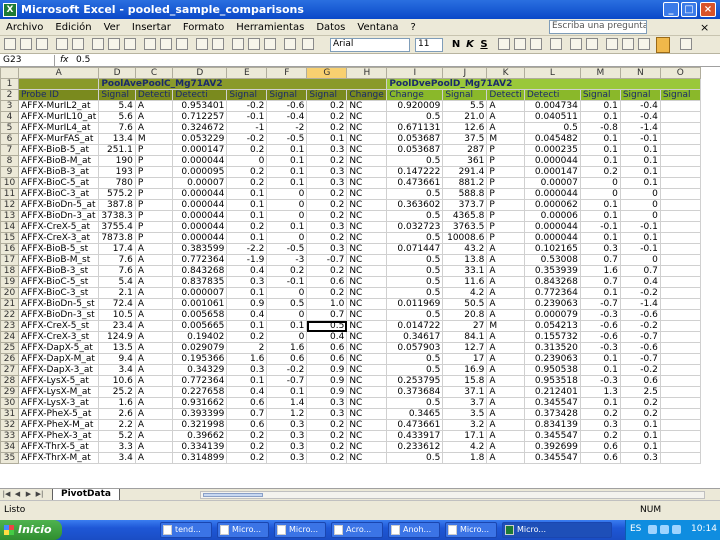 Image resolution: width=720 pixels, height=540 pixels. What do you see at coordinates (465, 392) in the screenshot?
I see `cell: 37.1` at bounding box center [465, 392].